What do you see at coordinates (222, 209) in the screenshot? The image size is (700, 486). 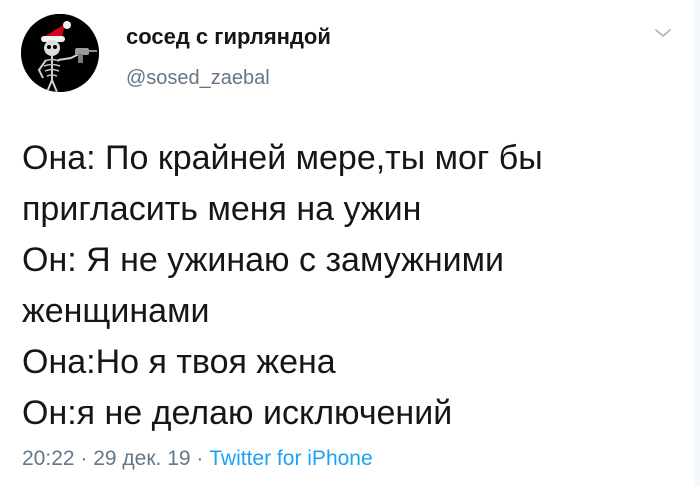 I see `tweet-text-line: пригласить меня на ужин` at bounding box center [222, 209].